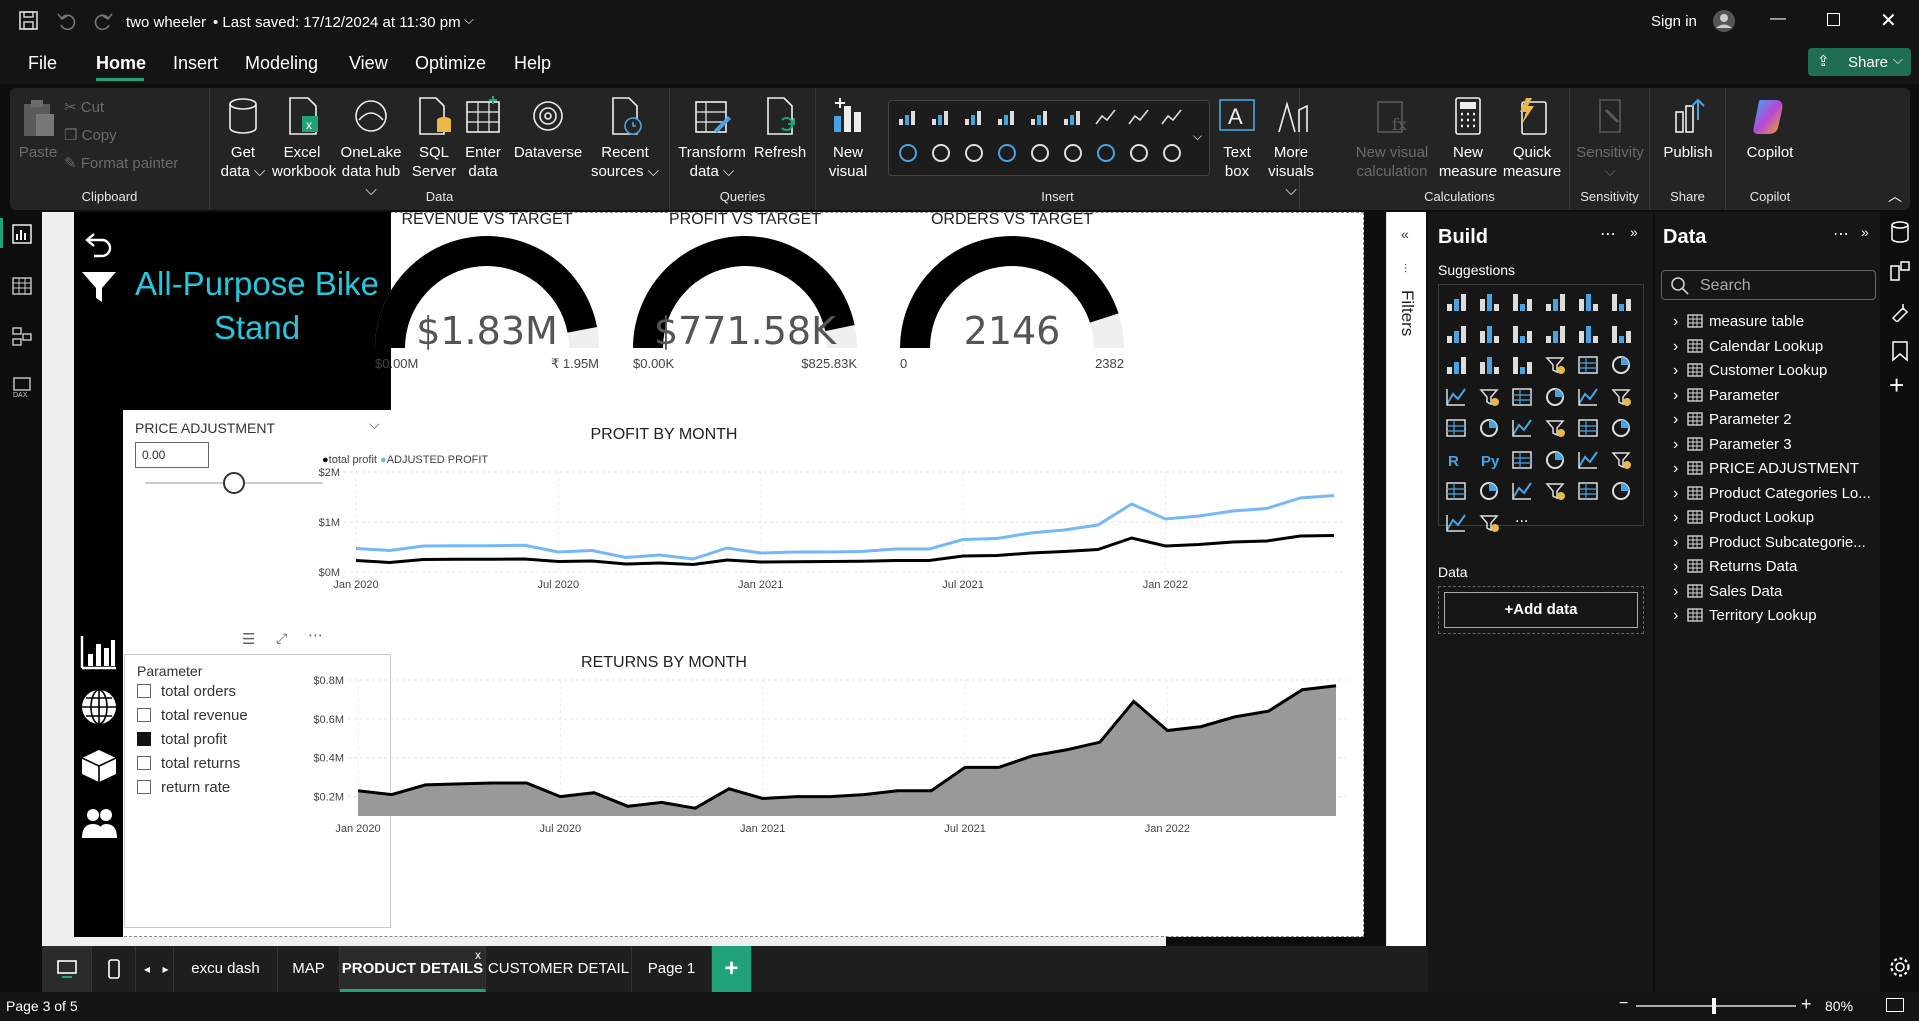 Image resolution: width=1919 pixels, height=1021 pixels. What do you see at coordinates (1489, 523) in the screenshot?
I see `power-automate-flow-icon` at bounding box center [1489, 523].